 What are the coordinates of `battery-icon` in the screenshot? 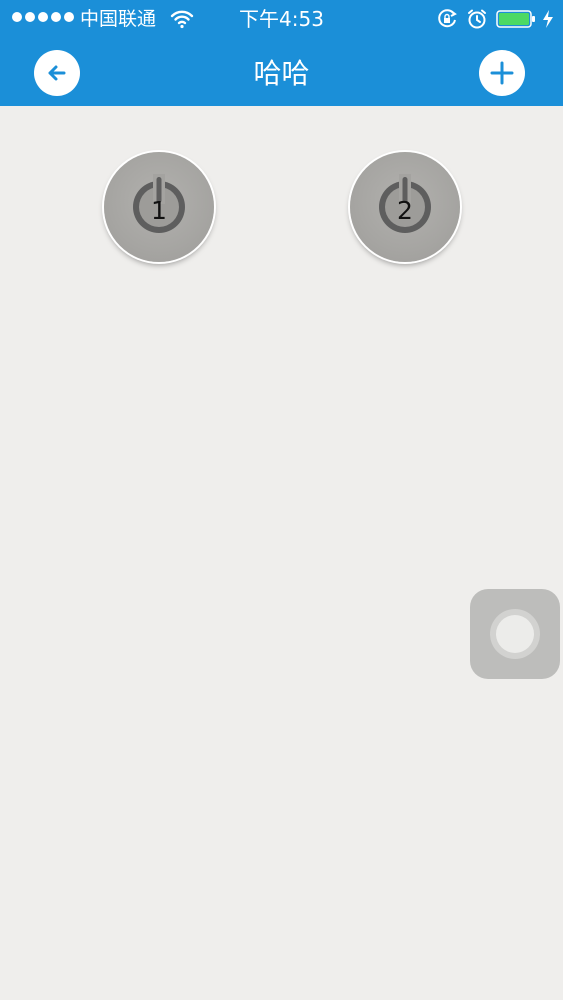 It's located at (515, 19).